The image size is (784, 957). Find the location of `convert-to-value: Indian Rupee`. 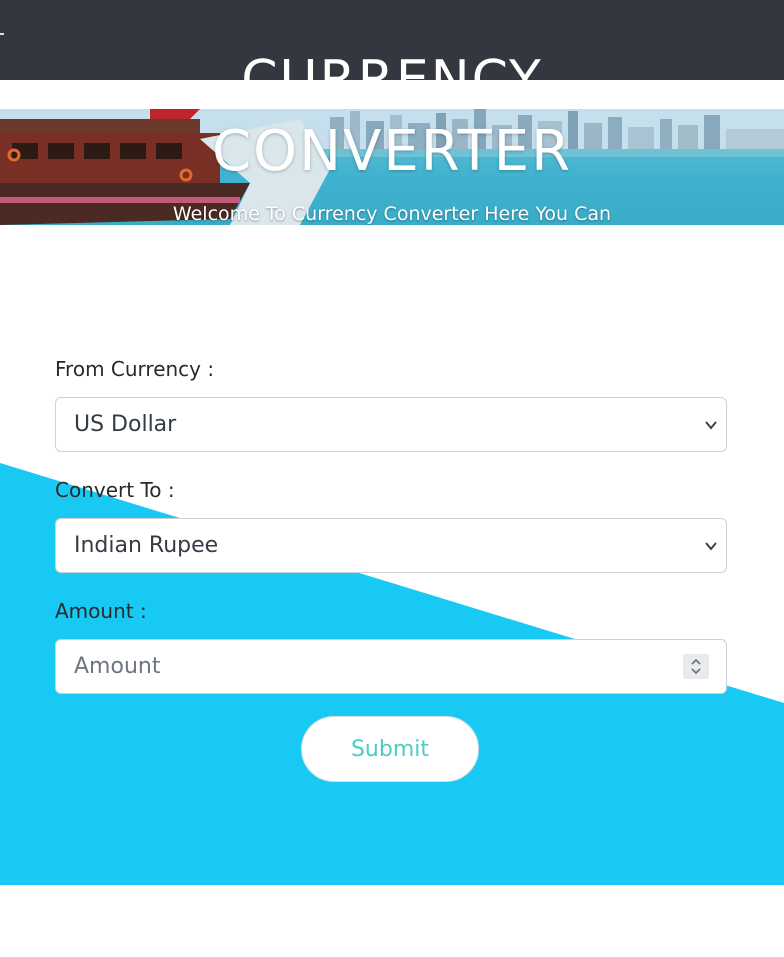

convert-to-value: Indian Rupee is located at coordinates (146, 545).